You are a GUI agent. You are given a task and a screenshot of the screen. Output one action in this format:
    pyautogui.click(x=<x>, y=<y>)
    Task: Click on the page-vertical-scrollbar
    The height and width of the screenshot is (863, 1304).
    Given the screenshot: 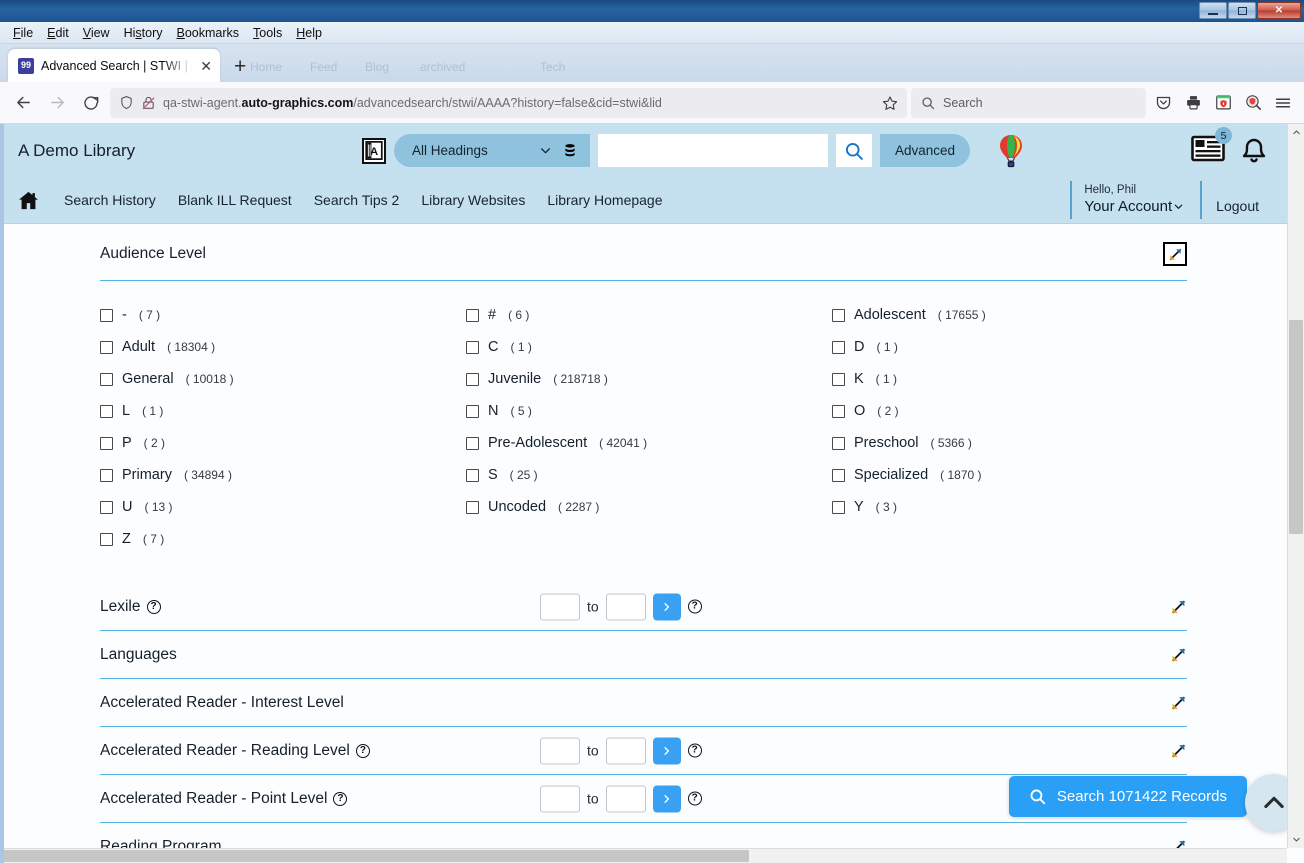 What is the action you would take?
    pyautogui.click(x=1295, y=486)
    